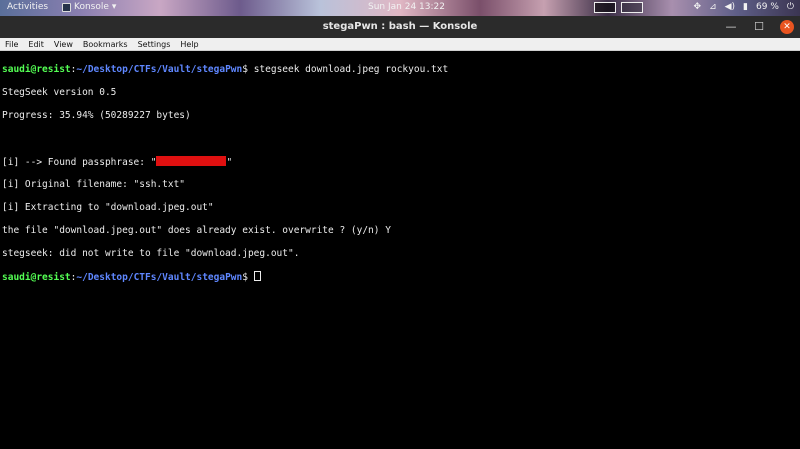 Image resolution: width=800 pixels, height=449 pixels. Describe the element at coordinates (731, 27) in the screenshot. I see `minimize-icon: —` at that location.